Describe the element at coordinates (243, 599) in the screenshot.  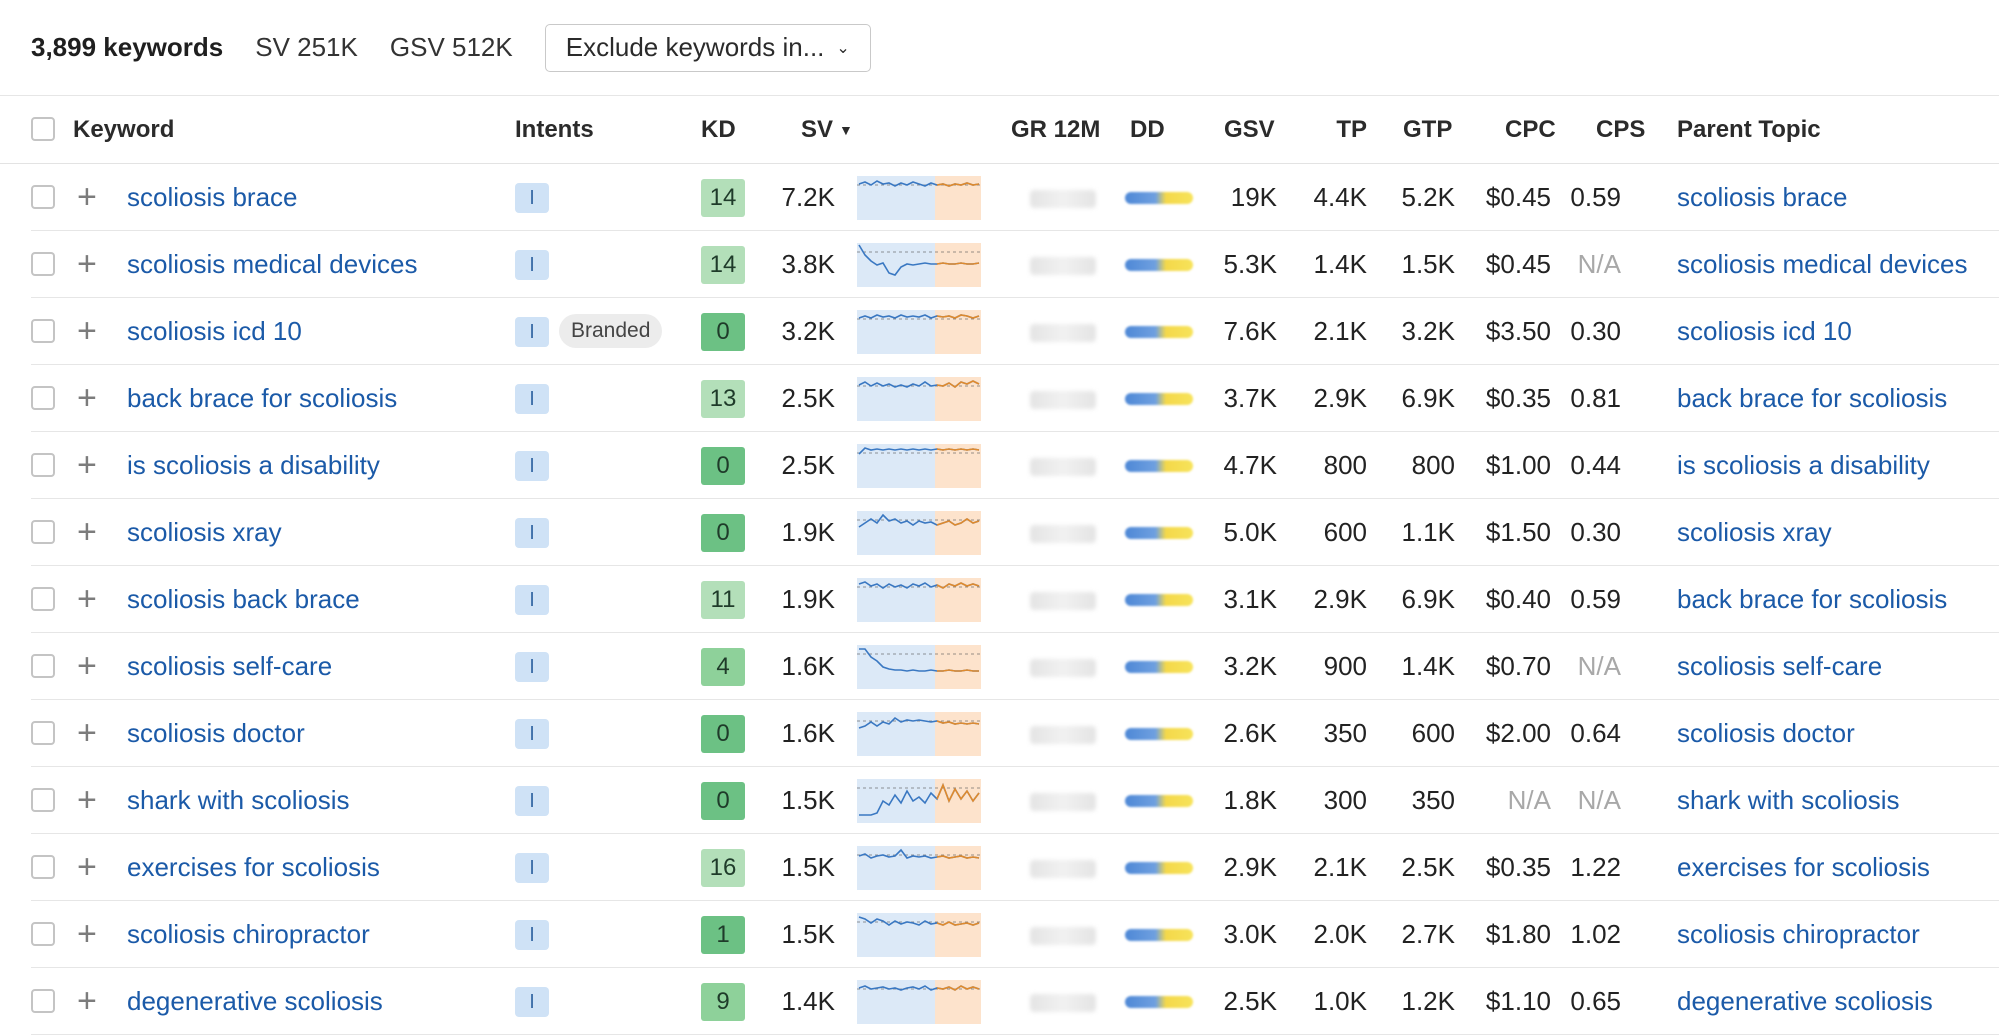
I see `keyword-link: scoliosis back brace` at that location.